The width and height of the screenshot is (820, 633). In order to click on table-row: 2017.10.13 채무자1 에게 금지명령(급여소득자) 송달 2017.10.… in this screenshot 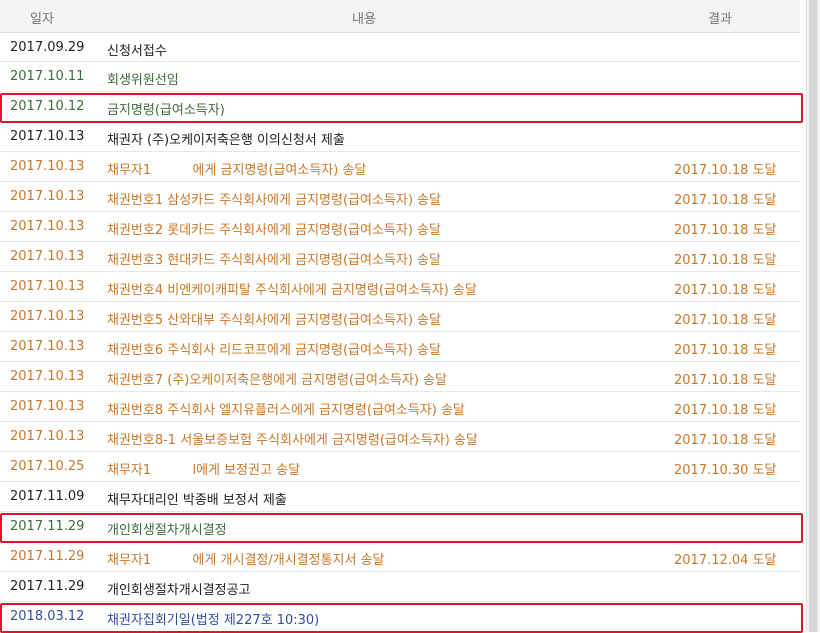, I will do `click(400, 167)`.